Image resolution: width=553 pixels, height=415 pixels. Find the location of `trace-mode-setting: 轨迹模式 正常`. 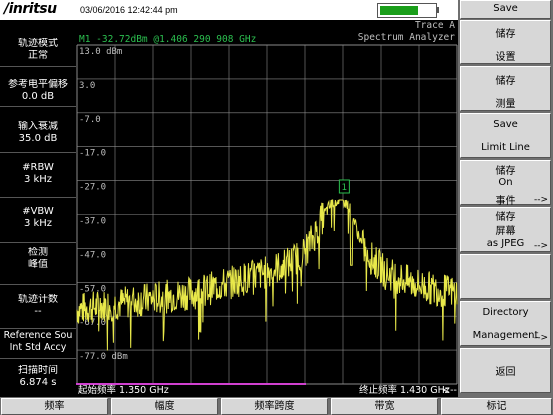

trace-mode-setting: 轨迹模式 正常 is located at coordinates (38, 43).